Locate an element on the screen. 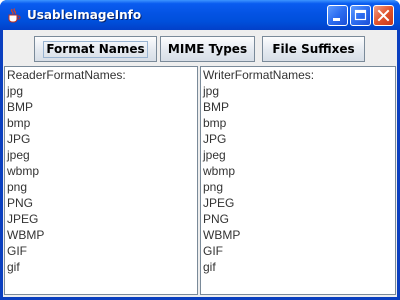 The image size is (400, 300). java-cup-icon is located at coordinates (14, 15).